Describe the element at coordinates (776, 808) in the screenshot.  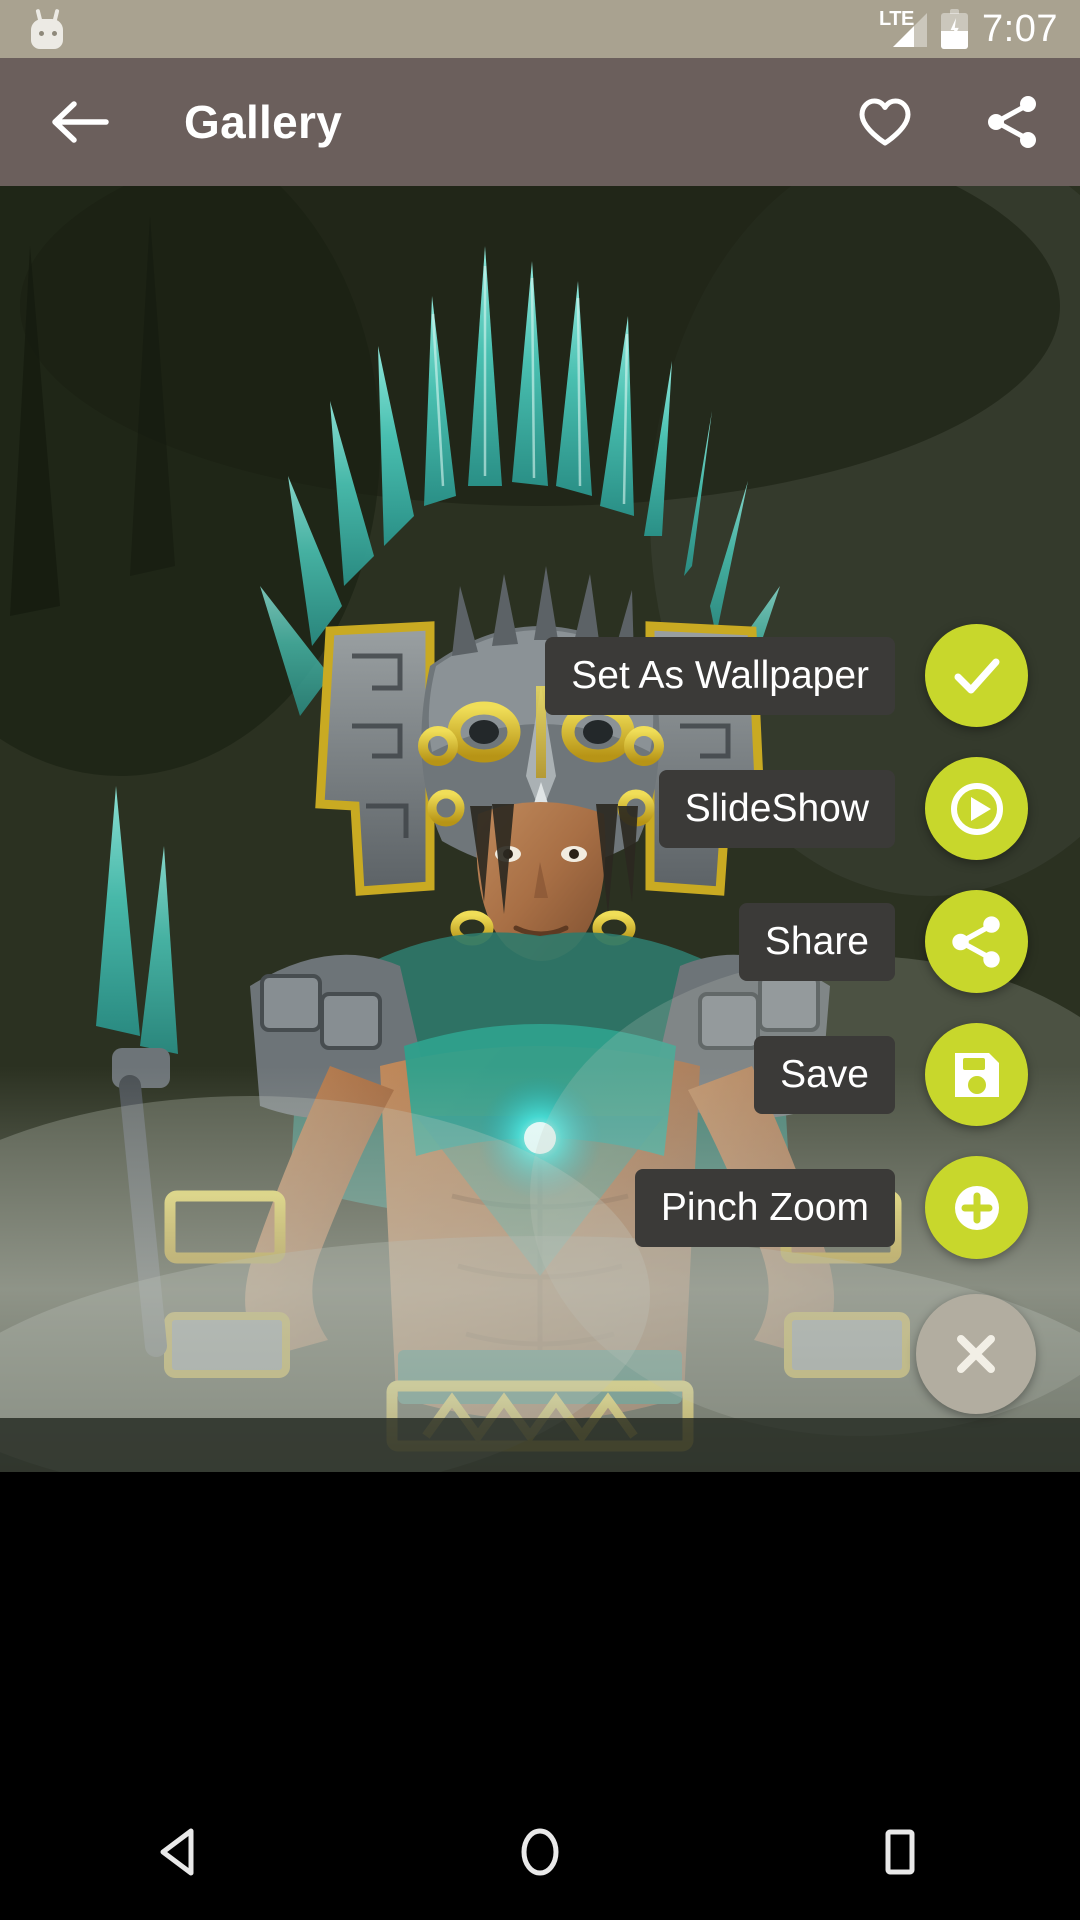
I see `fab-label-slideshow: SlideShow` at that location.